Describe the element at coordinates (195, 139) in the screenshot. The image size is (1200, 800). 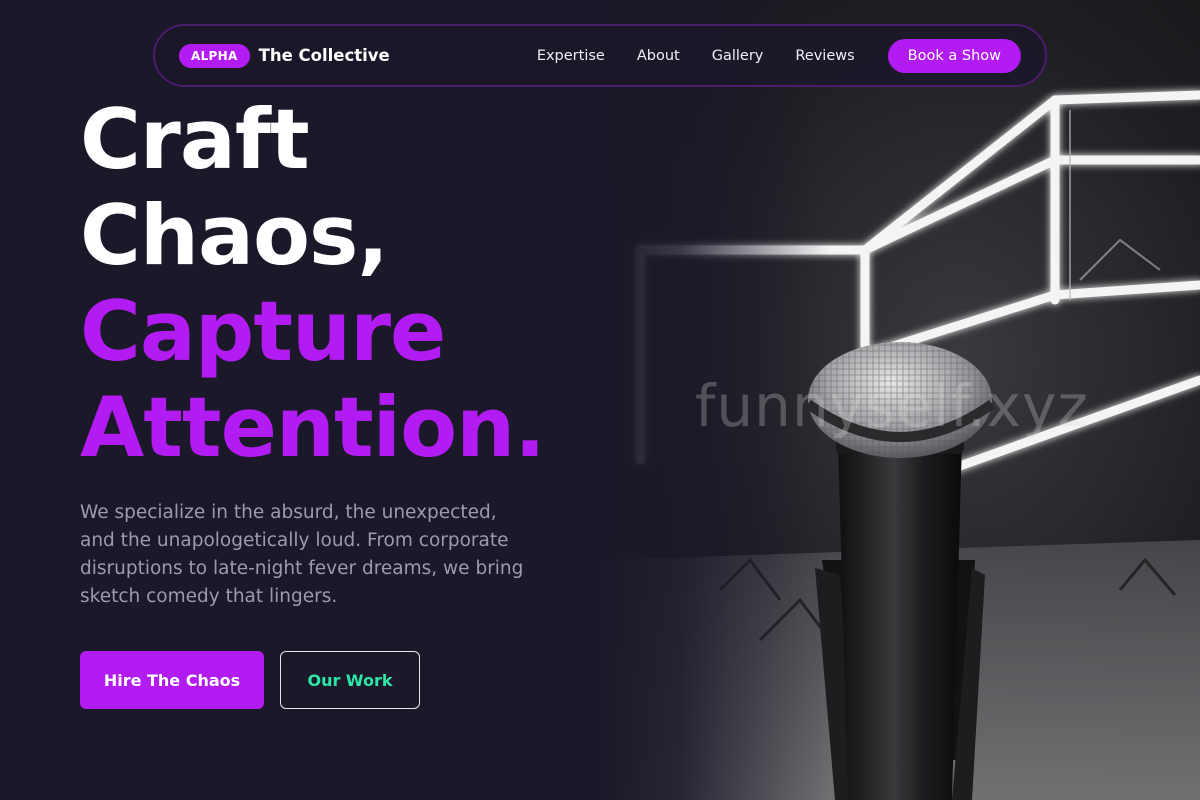
I see `headline-line-1: Craft` at that location.